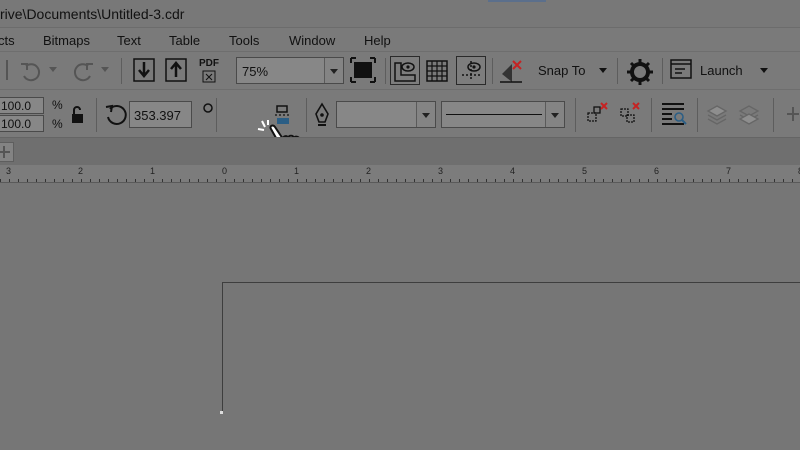 This screenshot has height=450, width=800. I want to click on scale-x-field: 100.0, so click(22, 105).